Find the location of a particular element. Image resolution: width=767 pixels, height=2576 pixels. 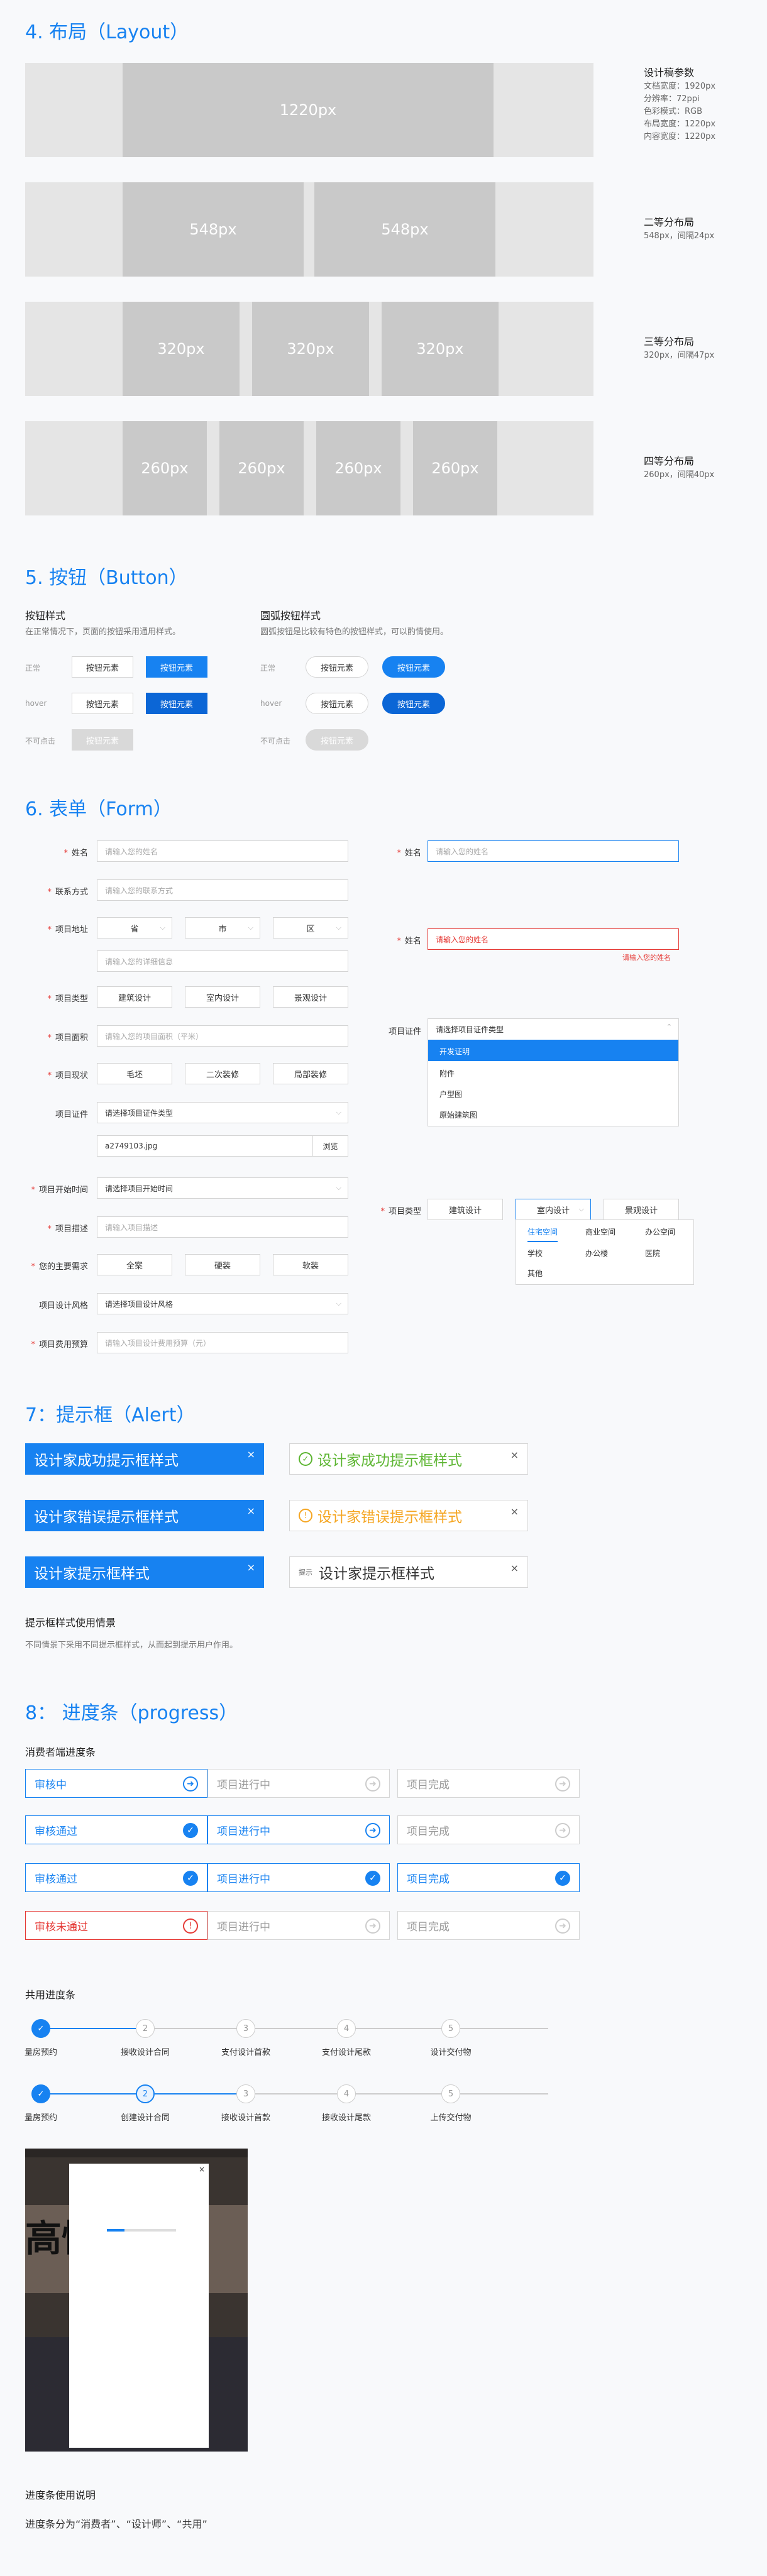

subtype-tab: 其他 is located at coordinates (535, 1273).